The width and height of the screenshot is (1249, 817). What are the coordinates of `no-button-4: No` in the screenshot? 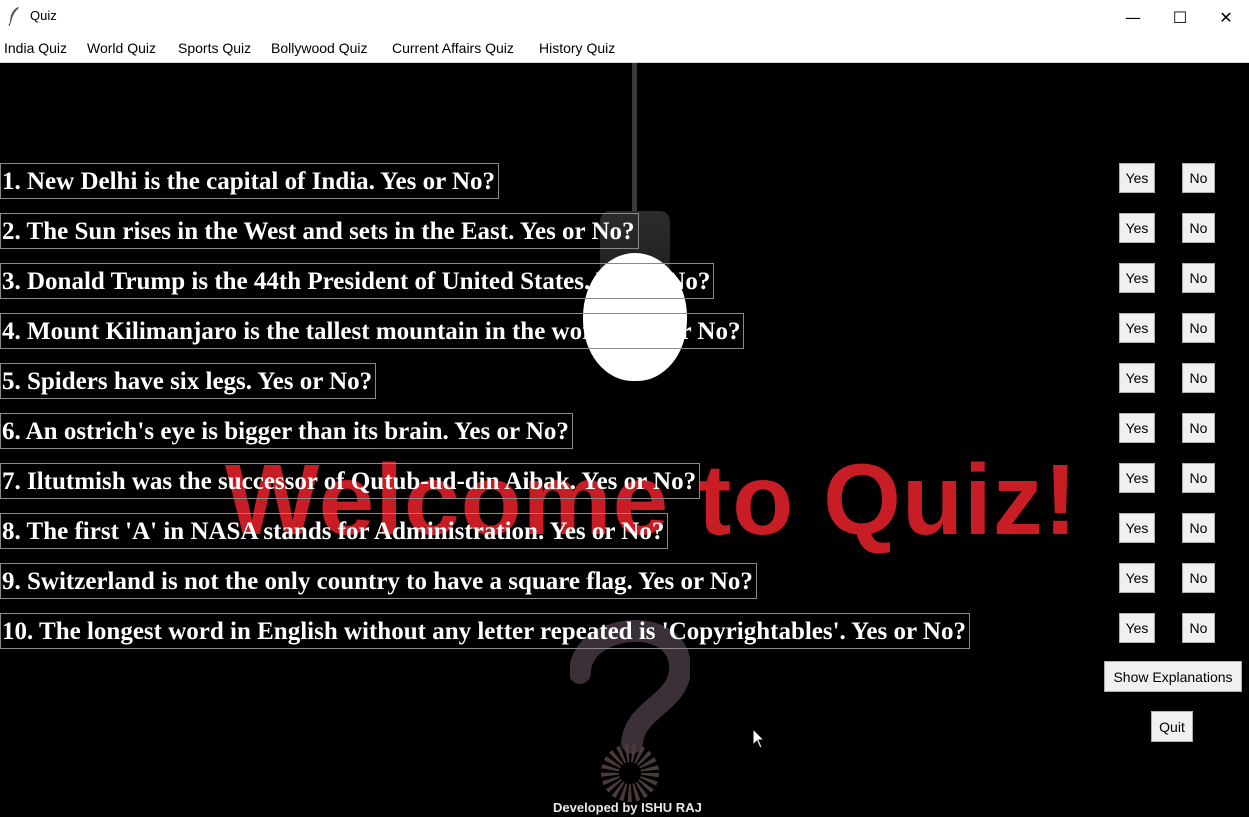 It's located at (1198, 328).